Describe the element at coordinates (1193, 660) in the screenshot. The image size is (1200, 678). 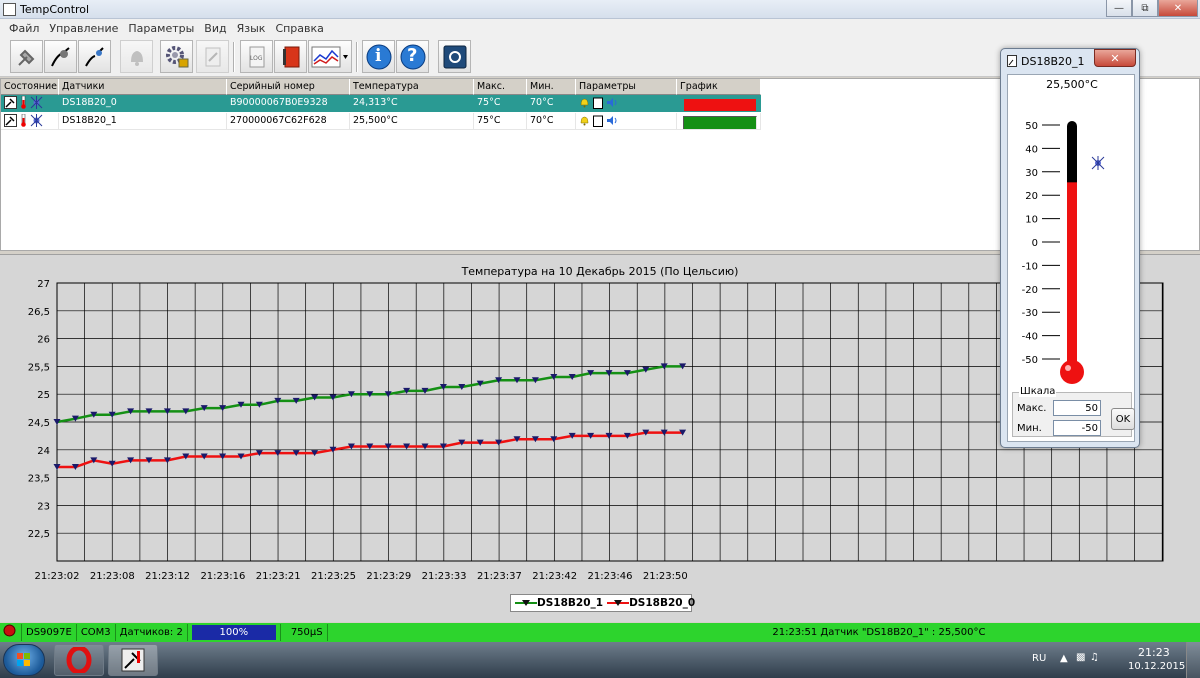
I see `show-desktop-button` at that location.